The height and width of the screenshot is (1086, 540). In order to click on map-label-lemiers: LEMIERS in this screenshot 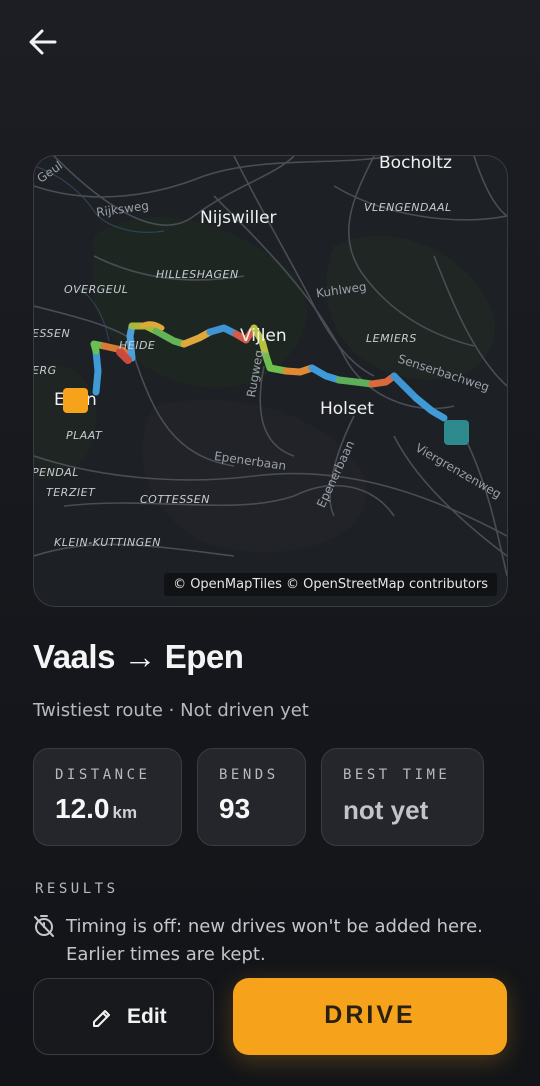, I will do `click(391, 338)`.